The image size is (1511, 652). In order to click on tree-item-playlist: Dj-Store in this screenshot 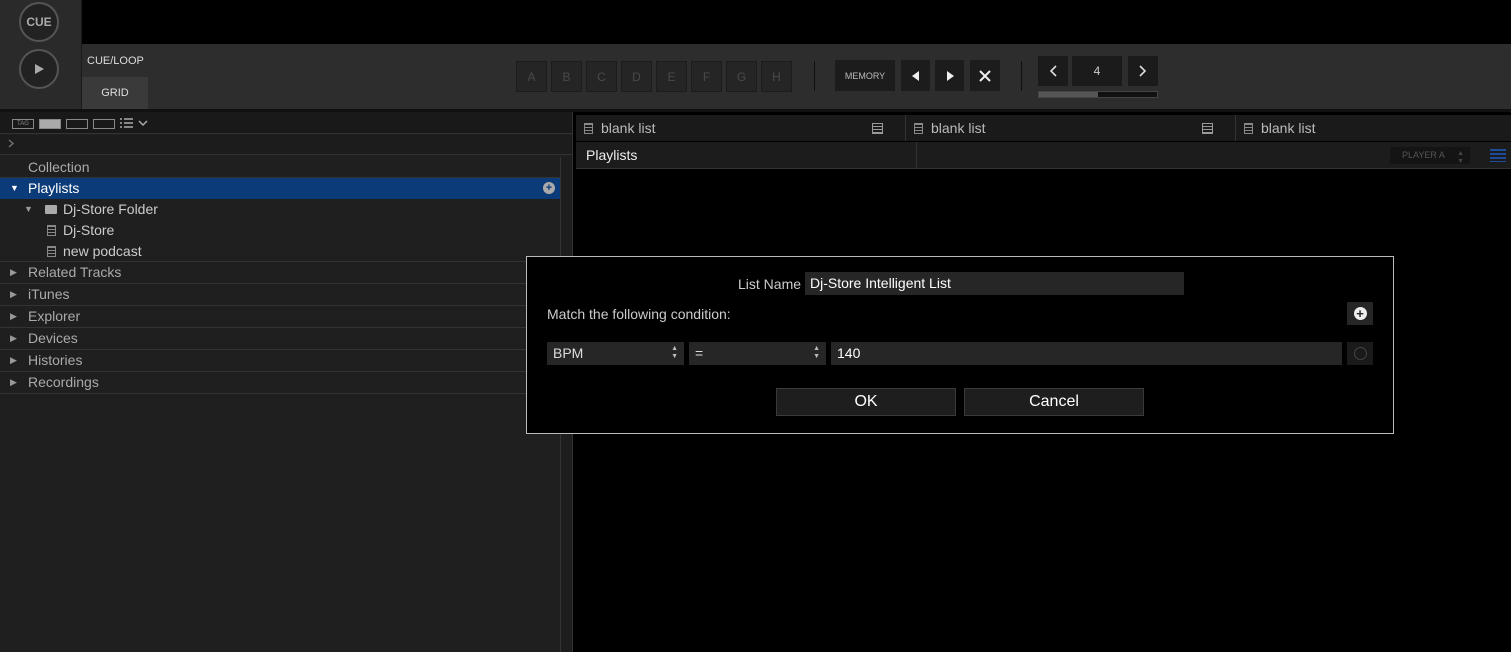, I will do `click(280, 230)`.